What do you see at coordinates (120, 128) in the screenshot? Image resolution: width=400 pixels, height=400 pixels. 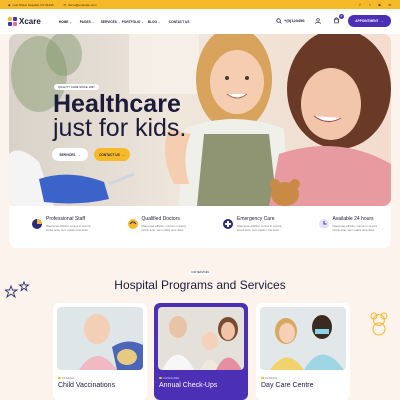 I see `hero-title-line2: just for kids.` at bounding box center [120, 128].